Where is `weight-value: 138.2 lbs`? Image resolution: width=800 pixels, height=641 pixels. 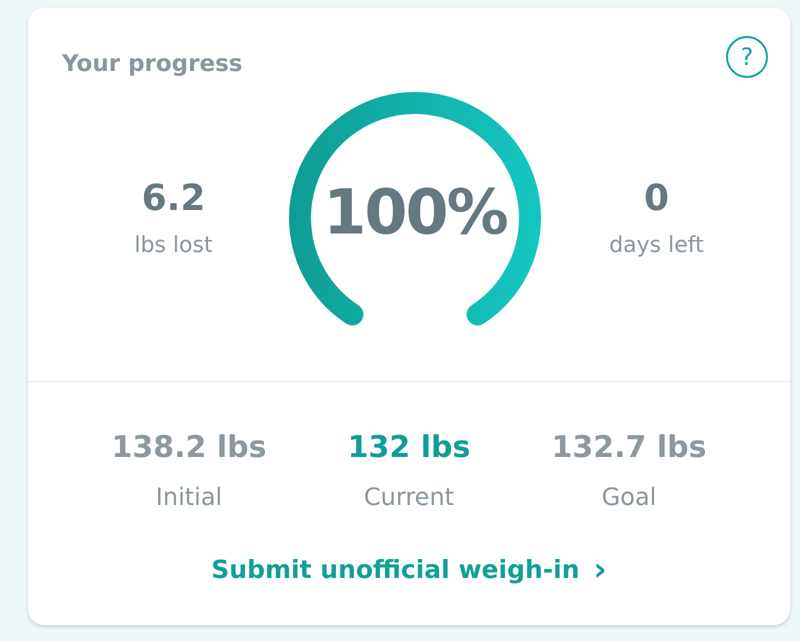
weight-value: 138.2 lbs is located at coordinates (189, 447).